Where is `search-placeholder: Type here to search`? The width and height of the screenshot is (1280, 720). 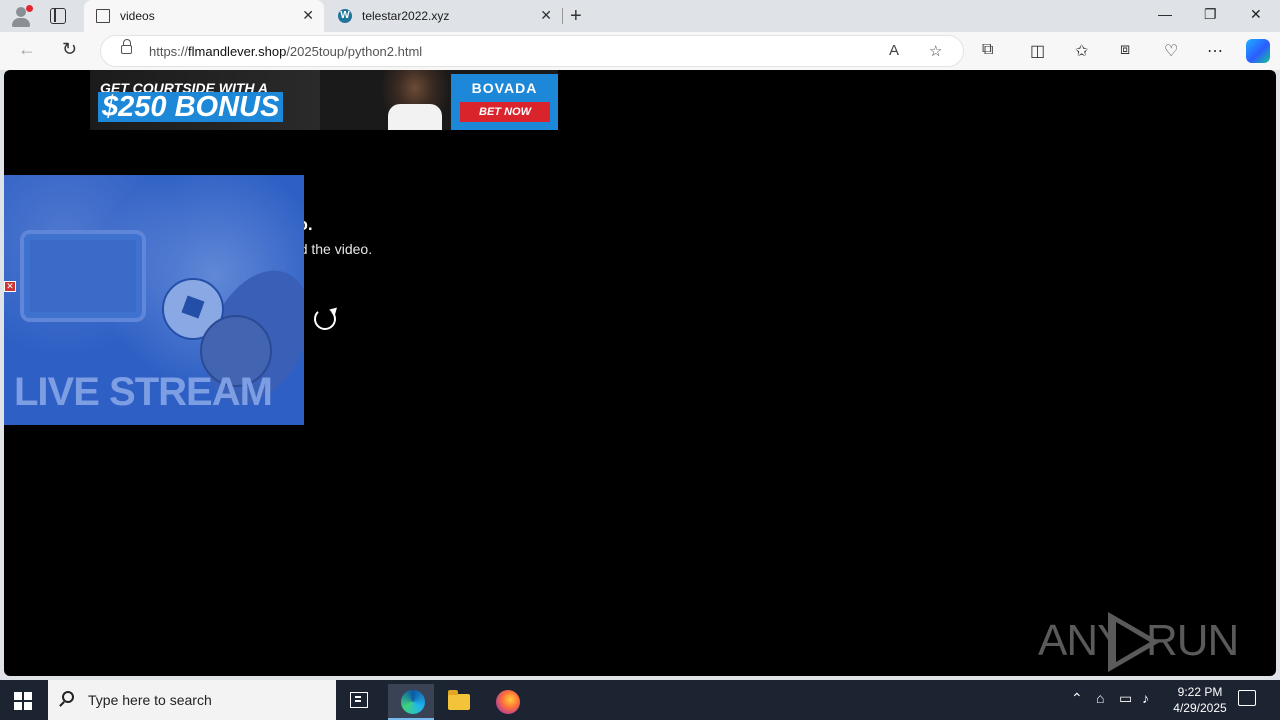 search-placeholder: Type here to search is located at coordinates (150, 700).